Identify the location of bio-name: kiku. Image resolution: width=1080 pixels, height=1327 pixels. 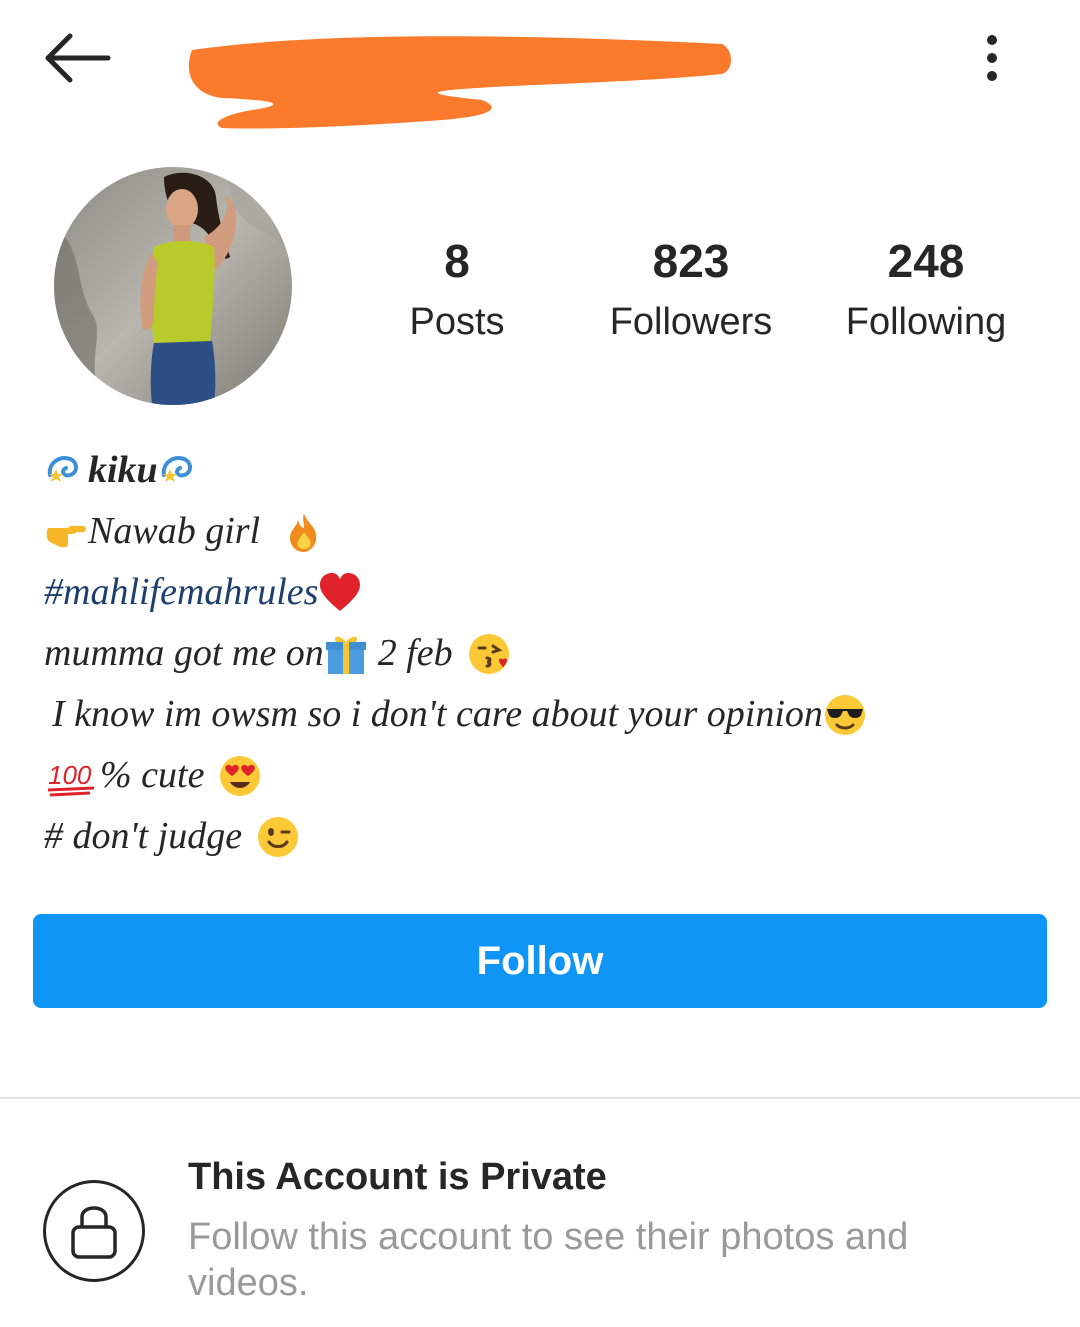
(123, 470).